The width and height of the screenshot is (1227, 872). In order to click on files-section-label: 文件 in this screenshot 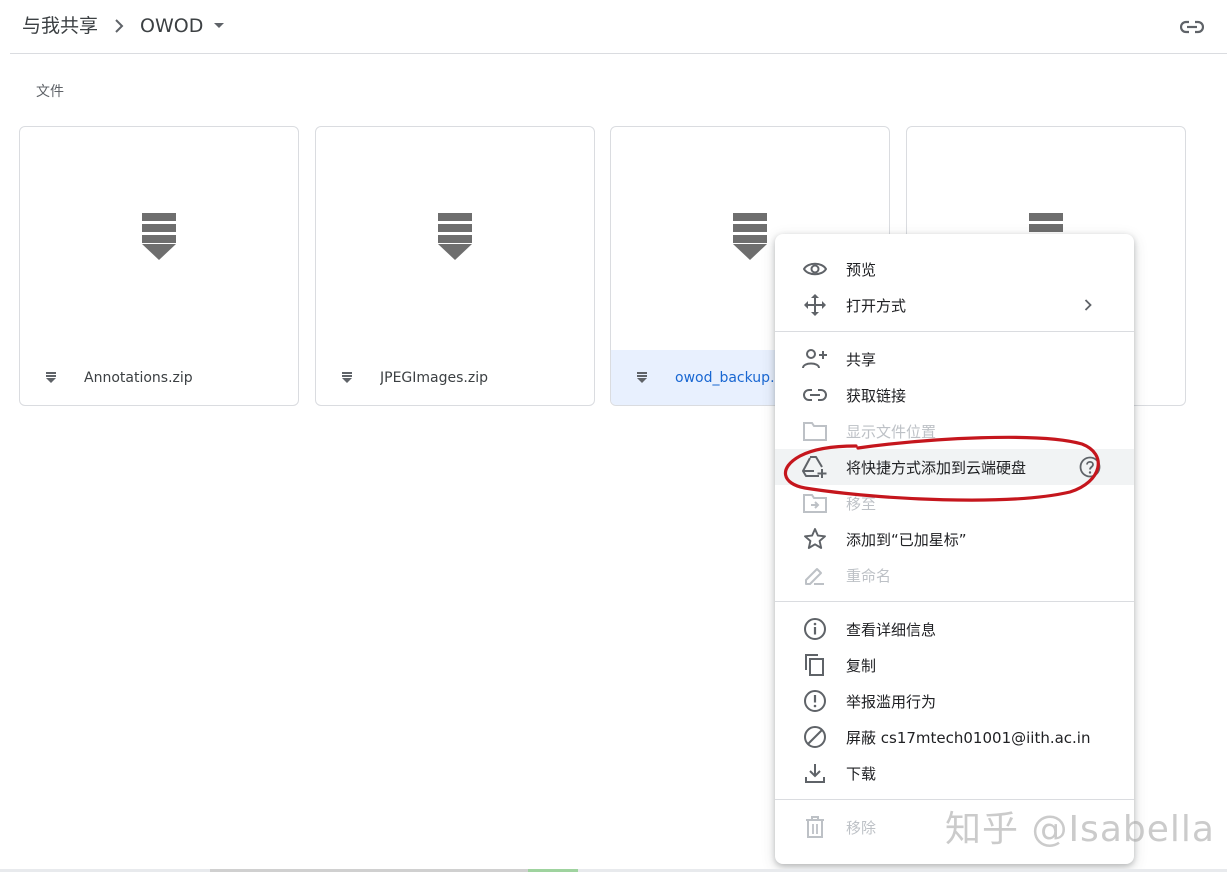, I will do `click(50, 92)`.